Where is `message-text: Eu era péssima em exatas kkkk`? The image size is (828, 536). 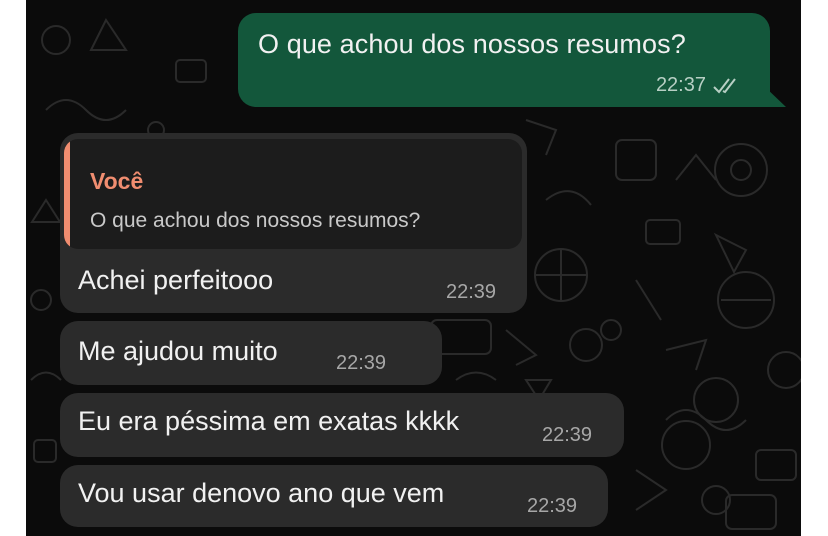 message-text: Eu era péssima em exatas kkkk is located at coordinates (269, 421).